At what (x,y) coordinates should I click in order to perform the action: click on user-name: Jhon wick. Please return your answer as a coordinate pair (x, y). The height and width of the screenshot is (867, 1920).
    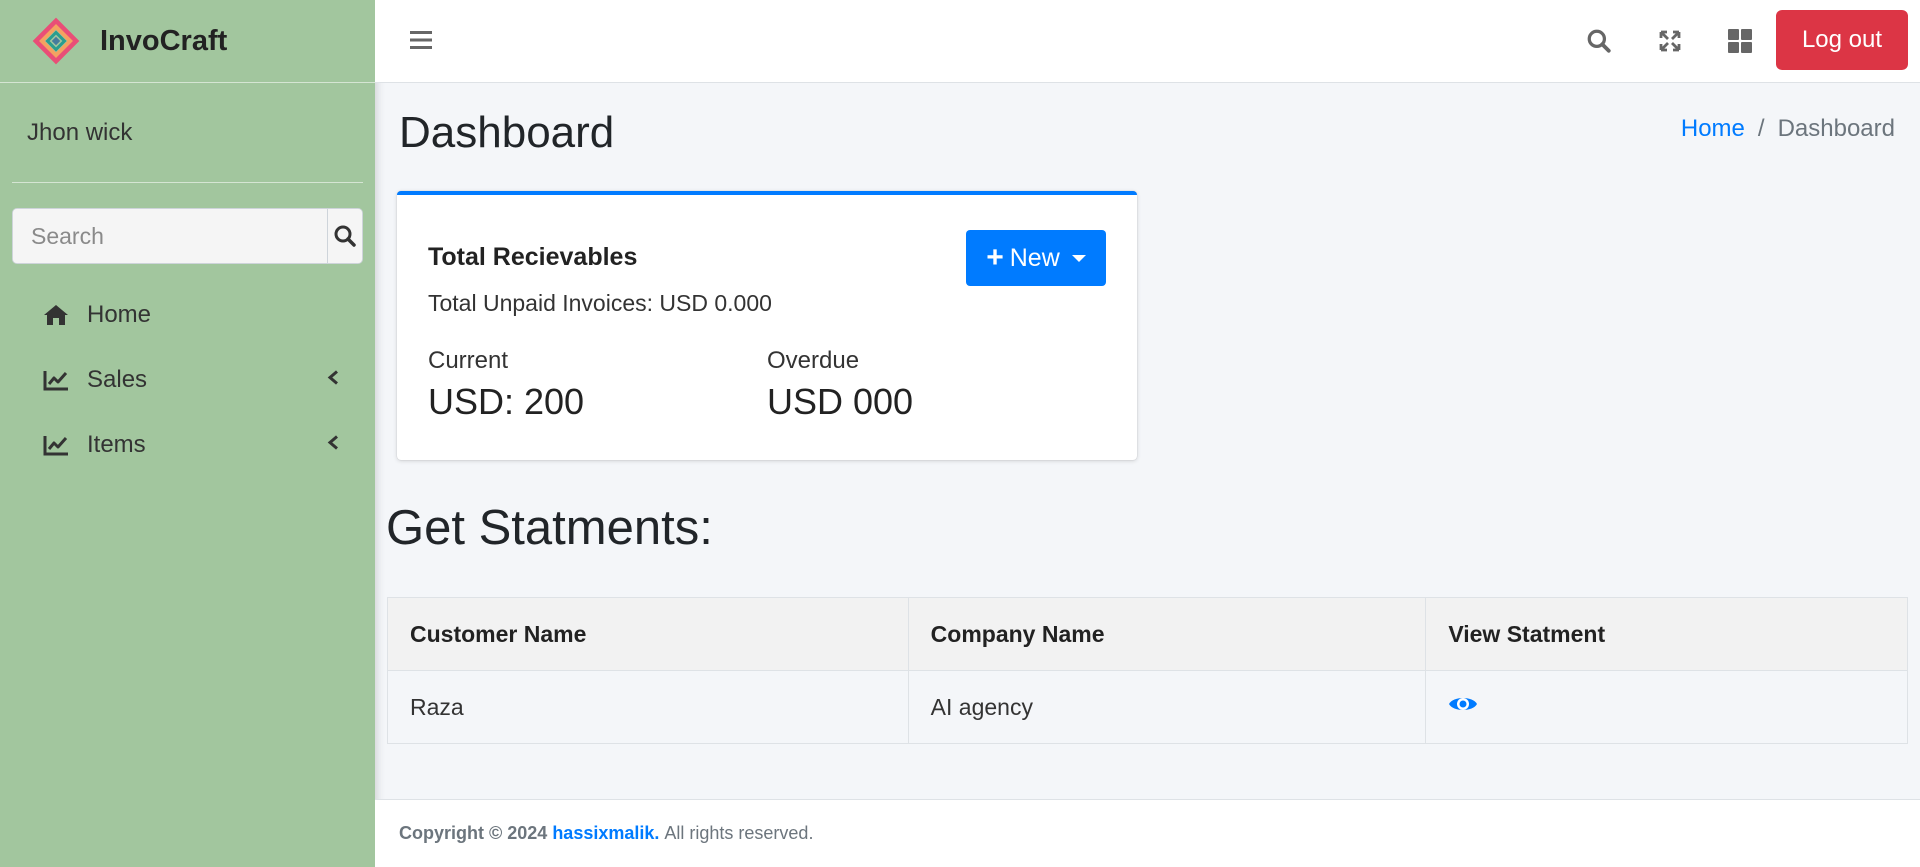
    Looking at the image, I should click on (79, 133).